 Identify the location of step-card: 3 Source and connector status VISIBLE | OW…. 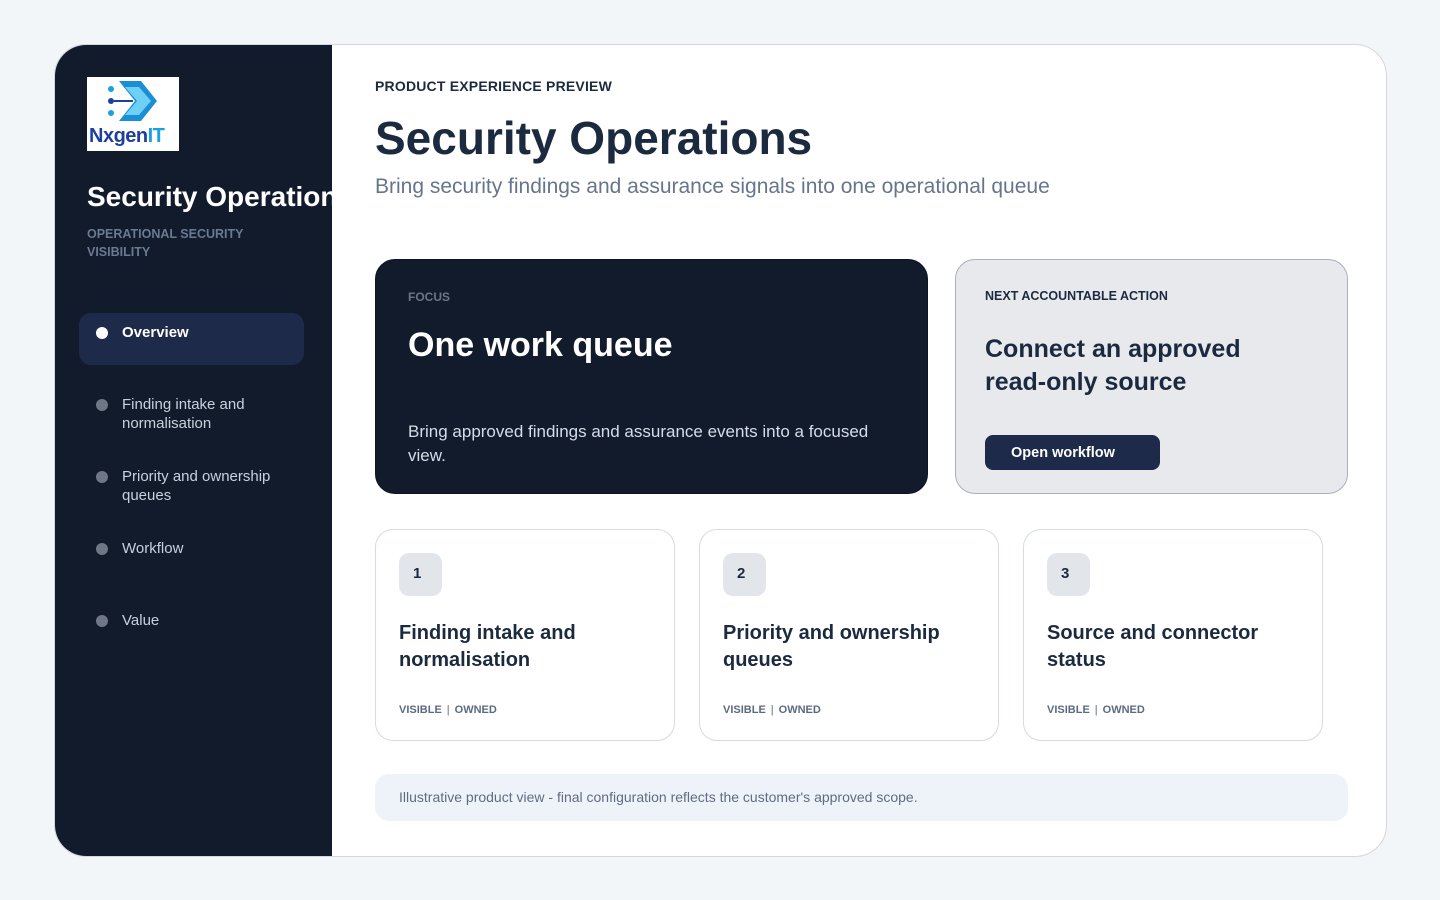
(1173, 635).